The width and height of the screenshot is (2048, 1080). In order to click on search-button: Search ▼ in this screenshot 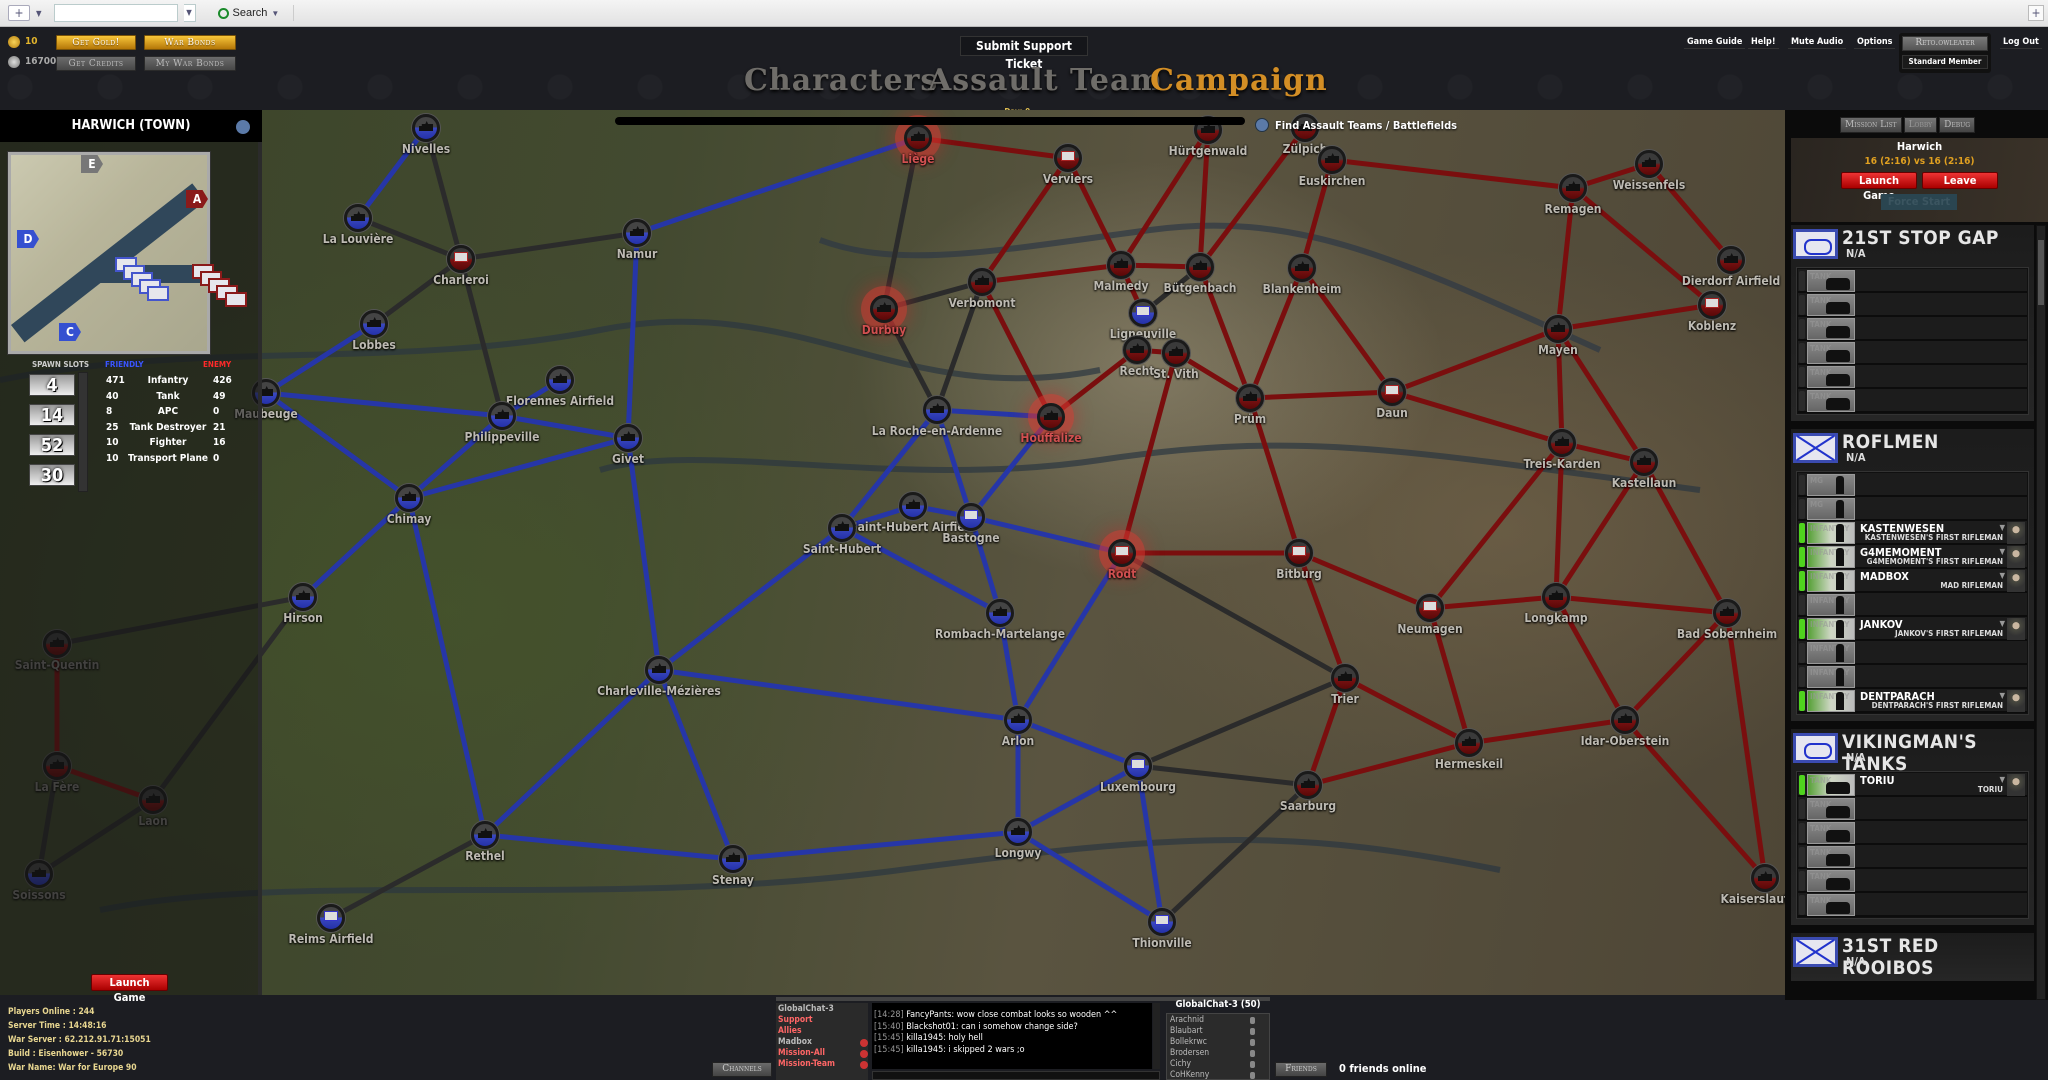, I will do `click(248, 13)`.